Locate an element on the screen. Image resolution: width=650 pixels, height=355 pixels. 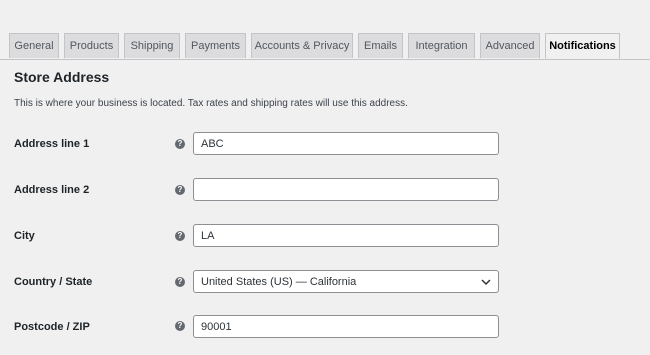
city-label: City is located at coordinates (24, 236).